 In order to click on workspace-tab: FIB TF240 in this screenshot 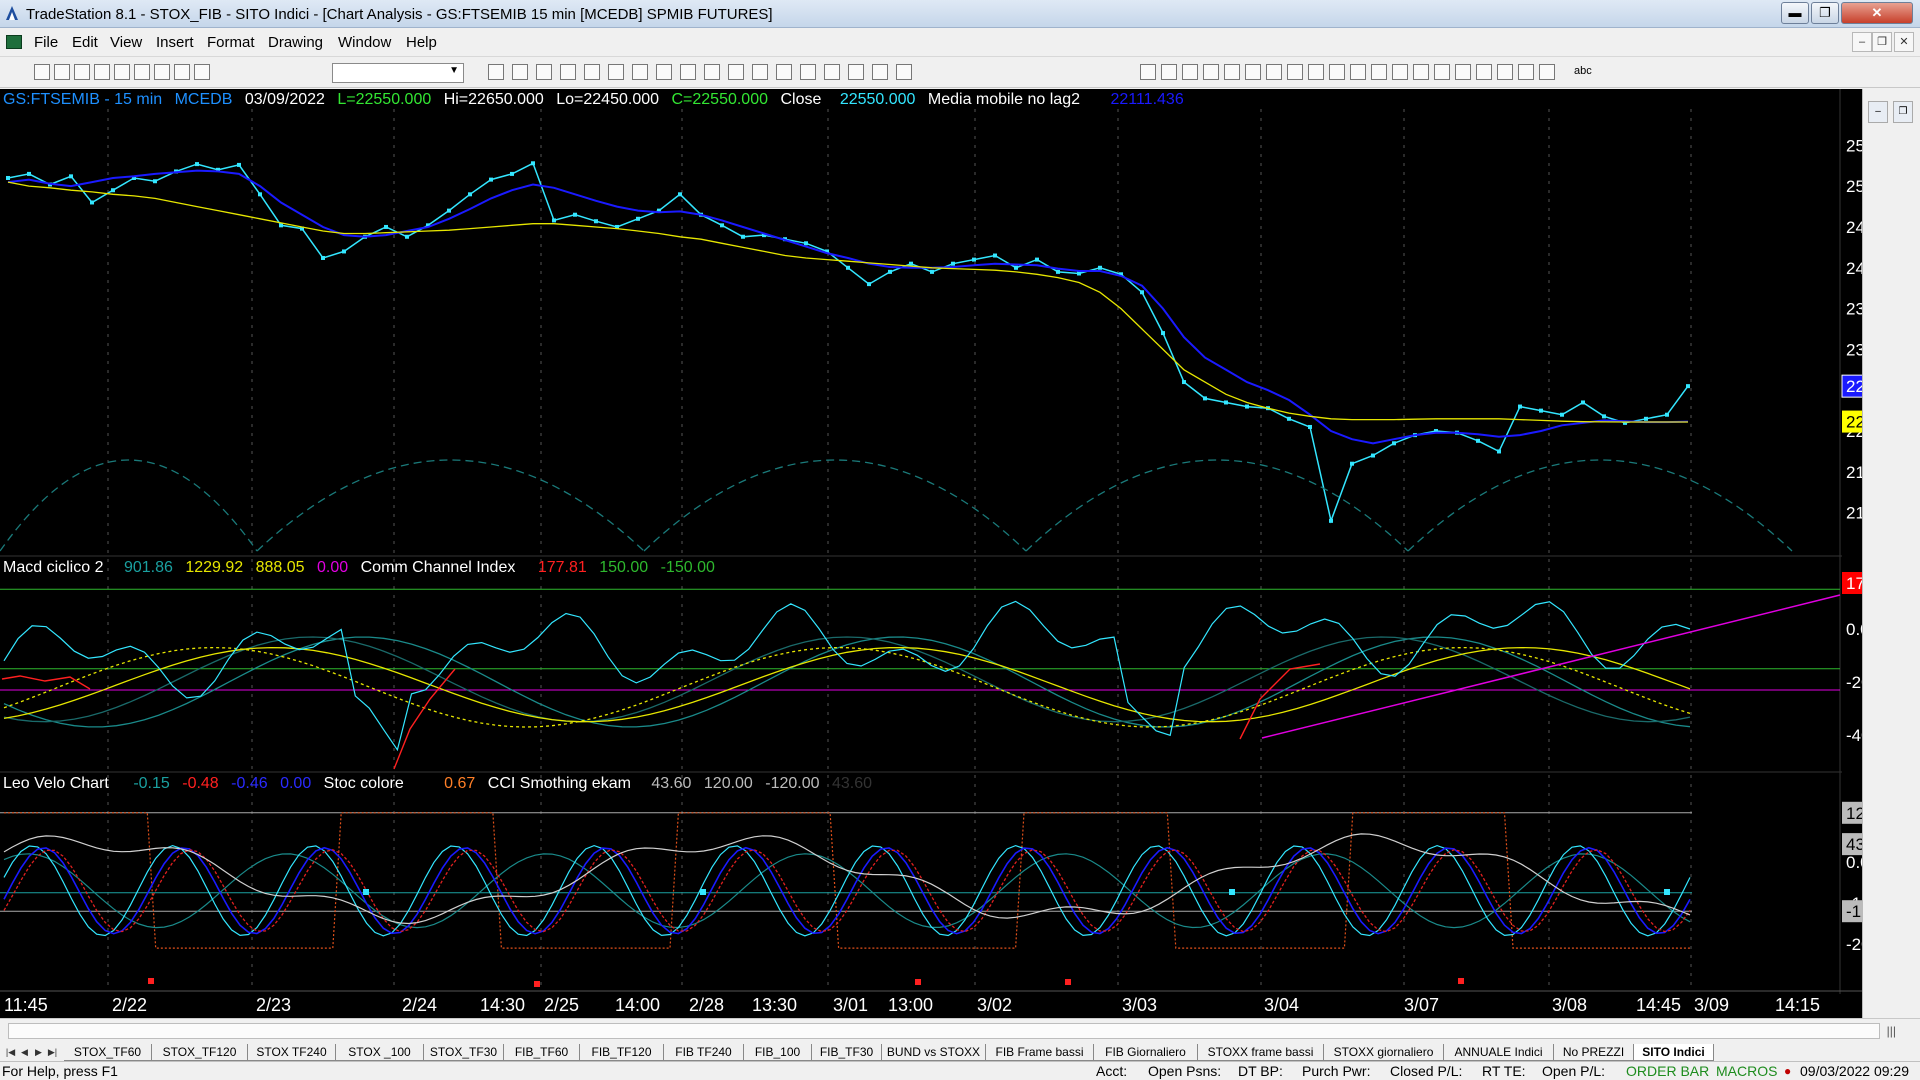, I will do `click(704, 1052)`.